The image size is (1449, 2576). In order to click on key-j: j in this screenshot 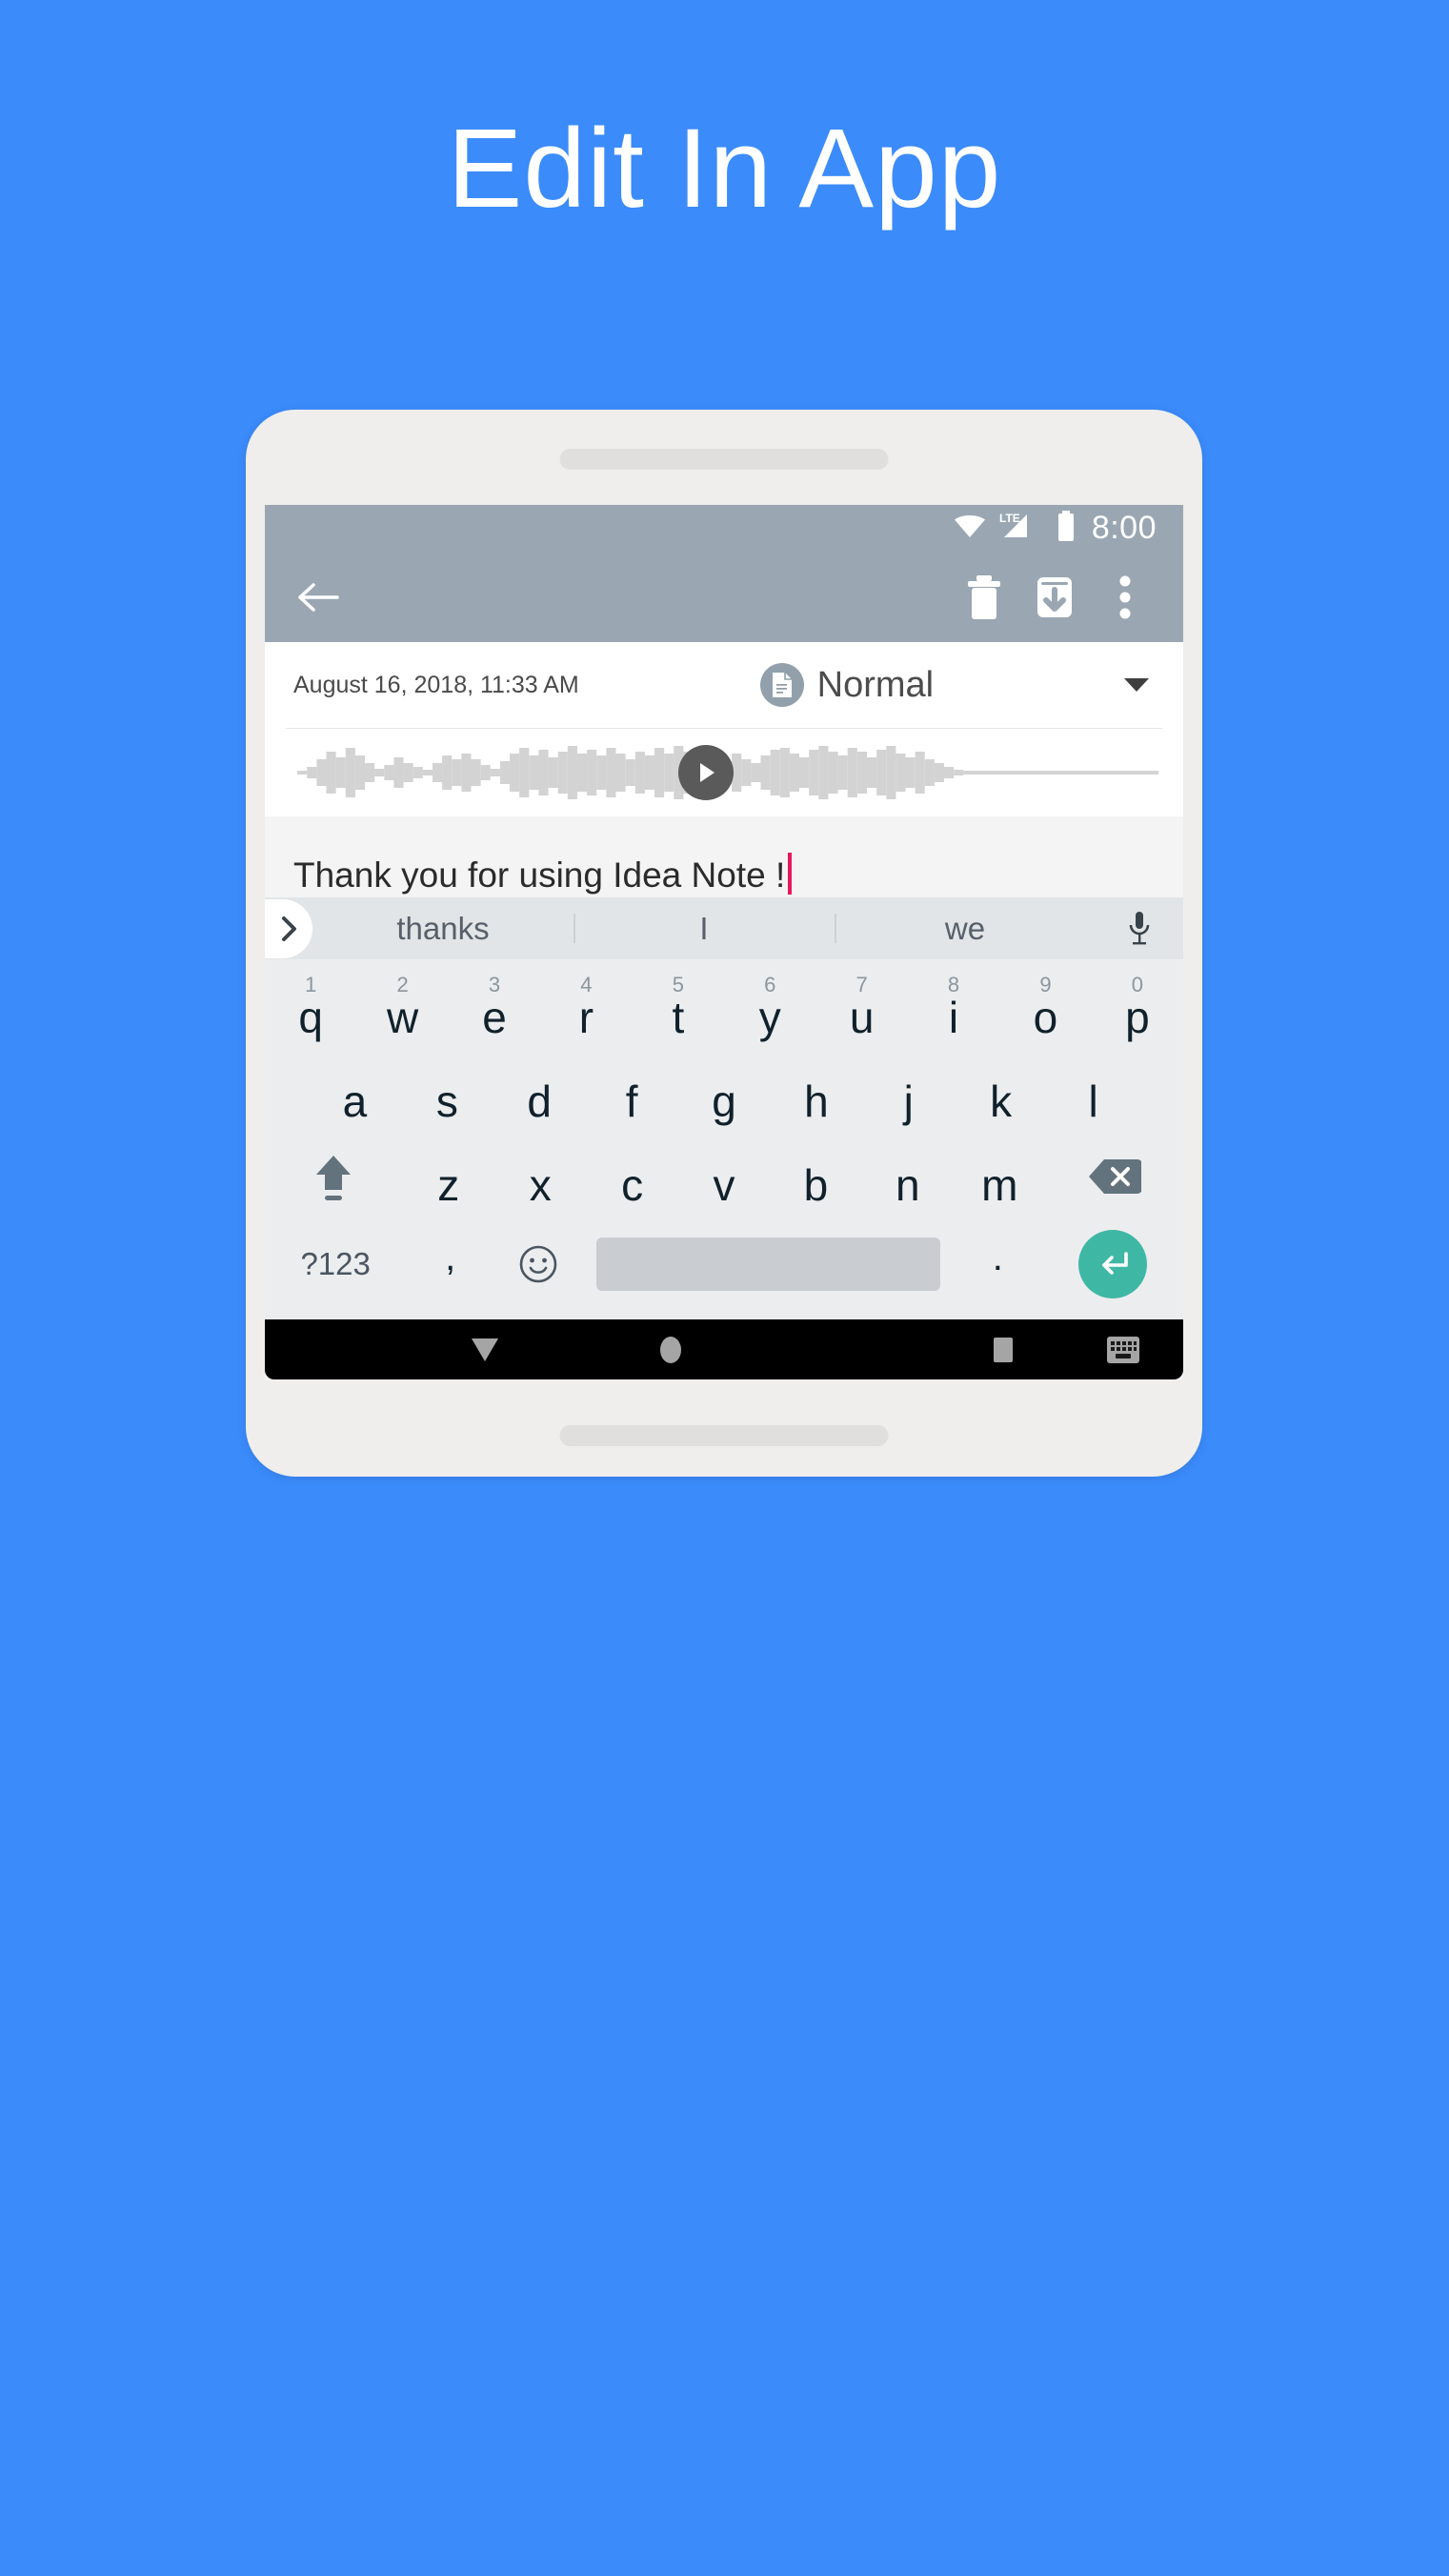, I will do `click(909, 1093)`.